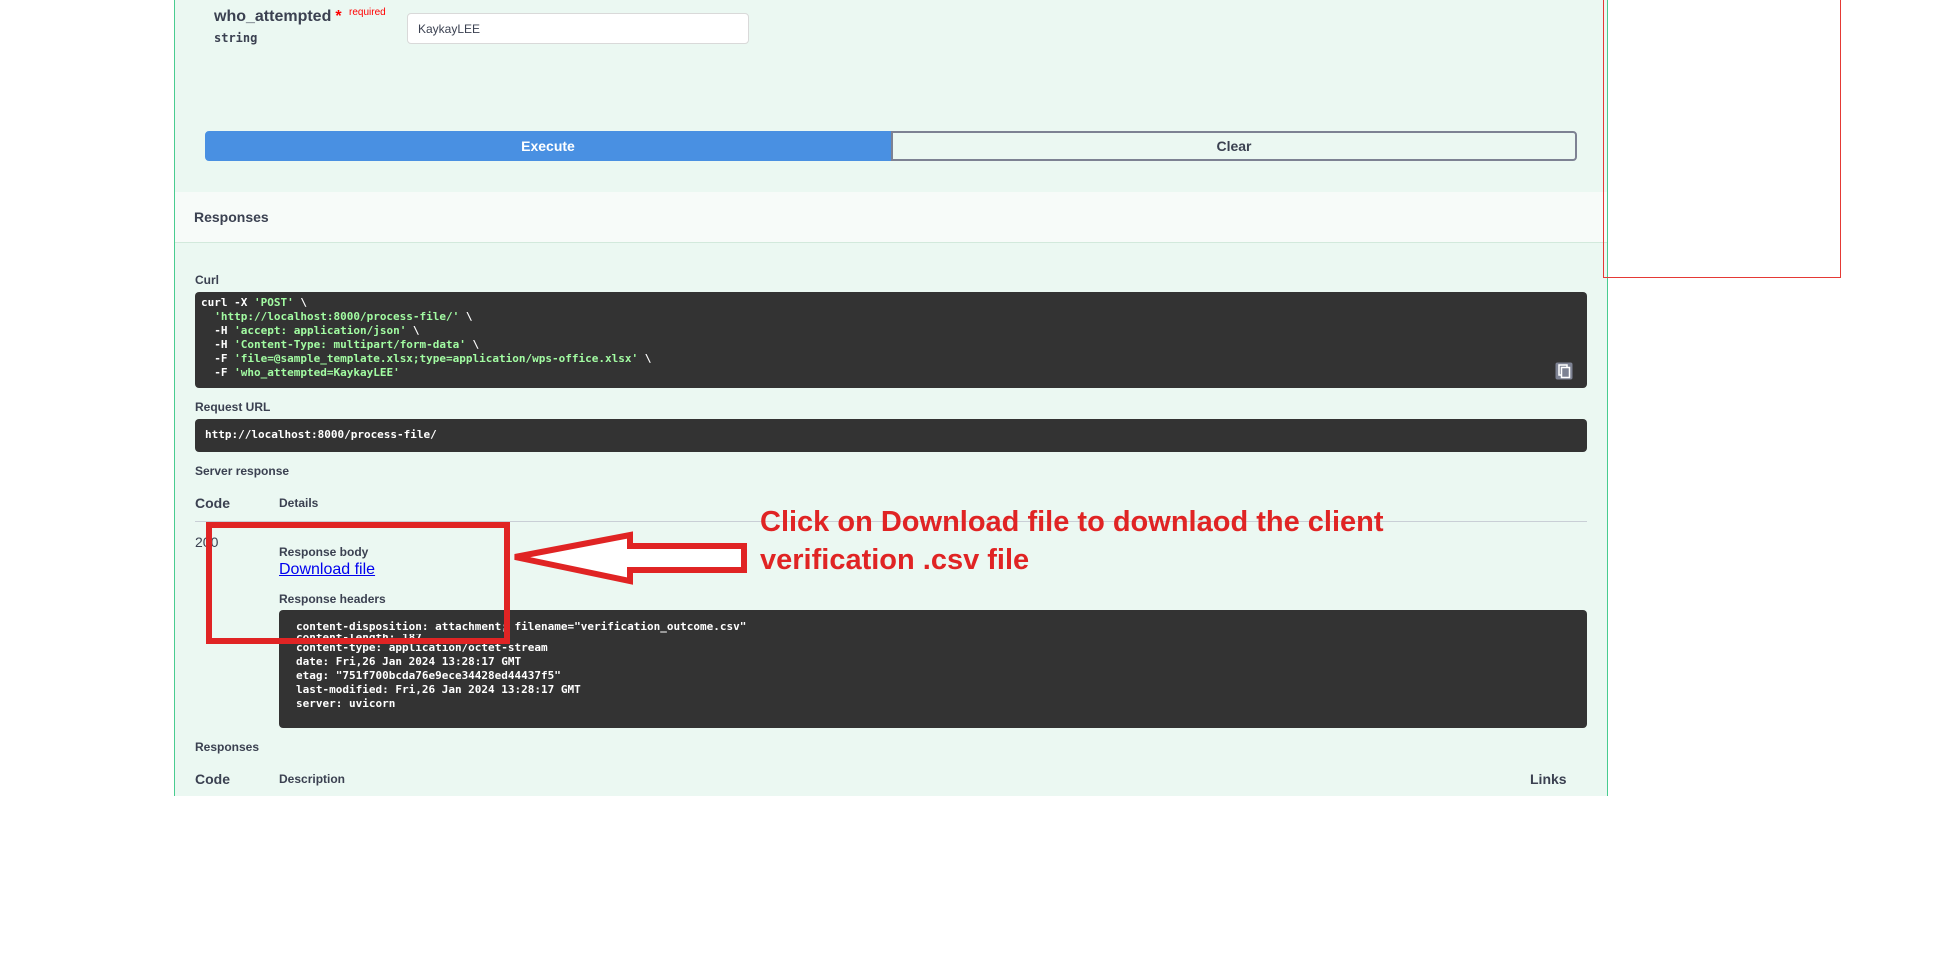 This screenshot has height=980, width=1940. I want to click on responses-header-bar: Responses, so click(891, 217).